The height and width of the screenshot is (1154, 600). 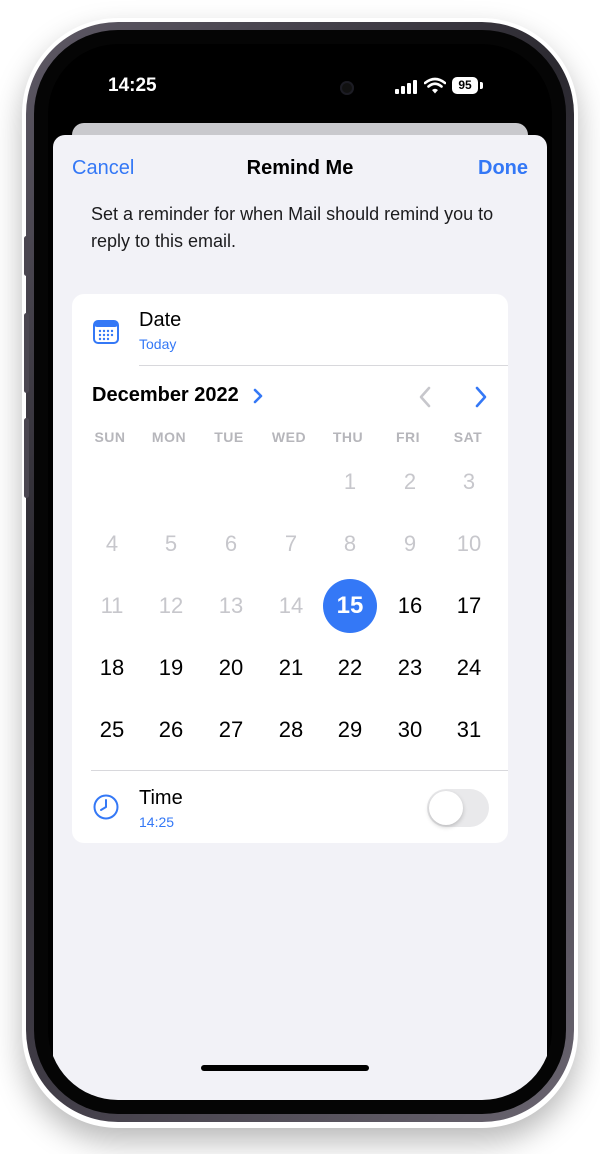 I want to click on wifi-icon, so click(x=435, y=85).